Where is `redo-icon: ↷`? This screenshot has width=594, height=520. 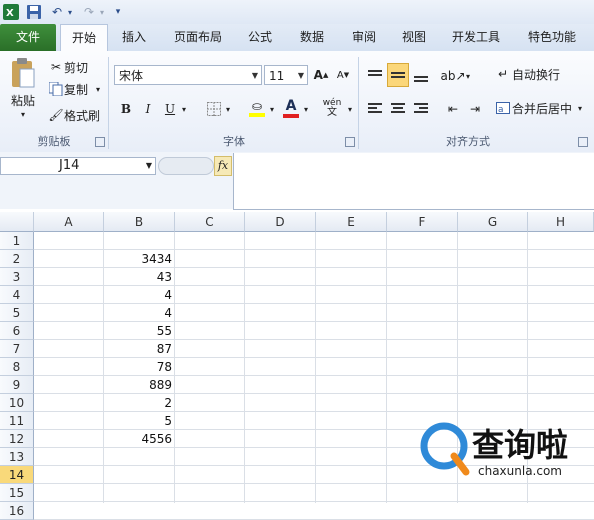 redo-icon: ↷ is located at coordinates (89, 12).